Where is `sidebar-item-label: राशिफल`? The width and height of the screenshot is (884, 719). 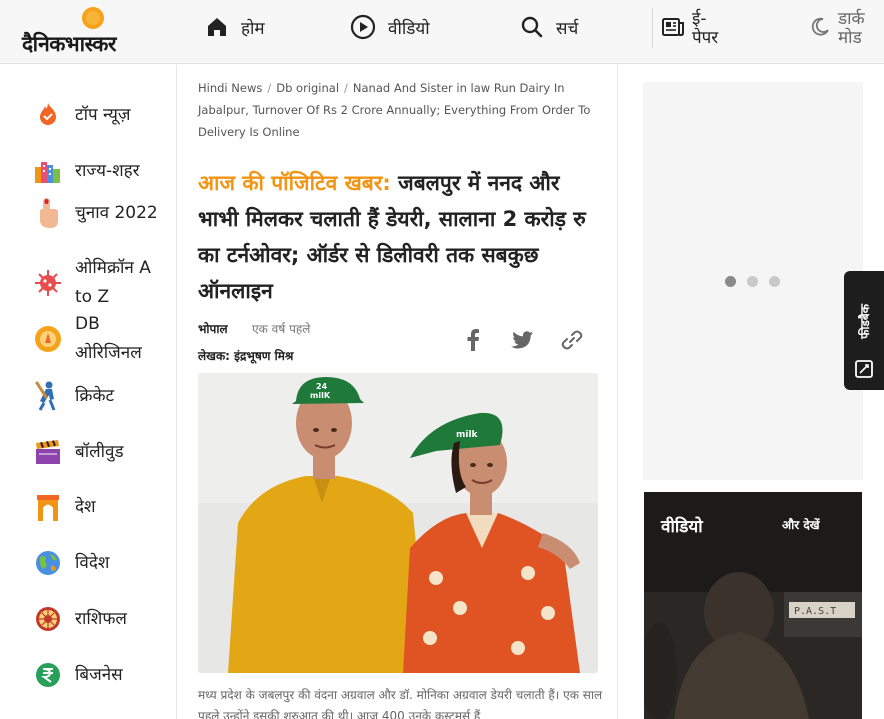 sidebar-item-label: राशिफल is located at coordinates (101, 618).